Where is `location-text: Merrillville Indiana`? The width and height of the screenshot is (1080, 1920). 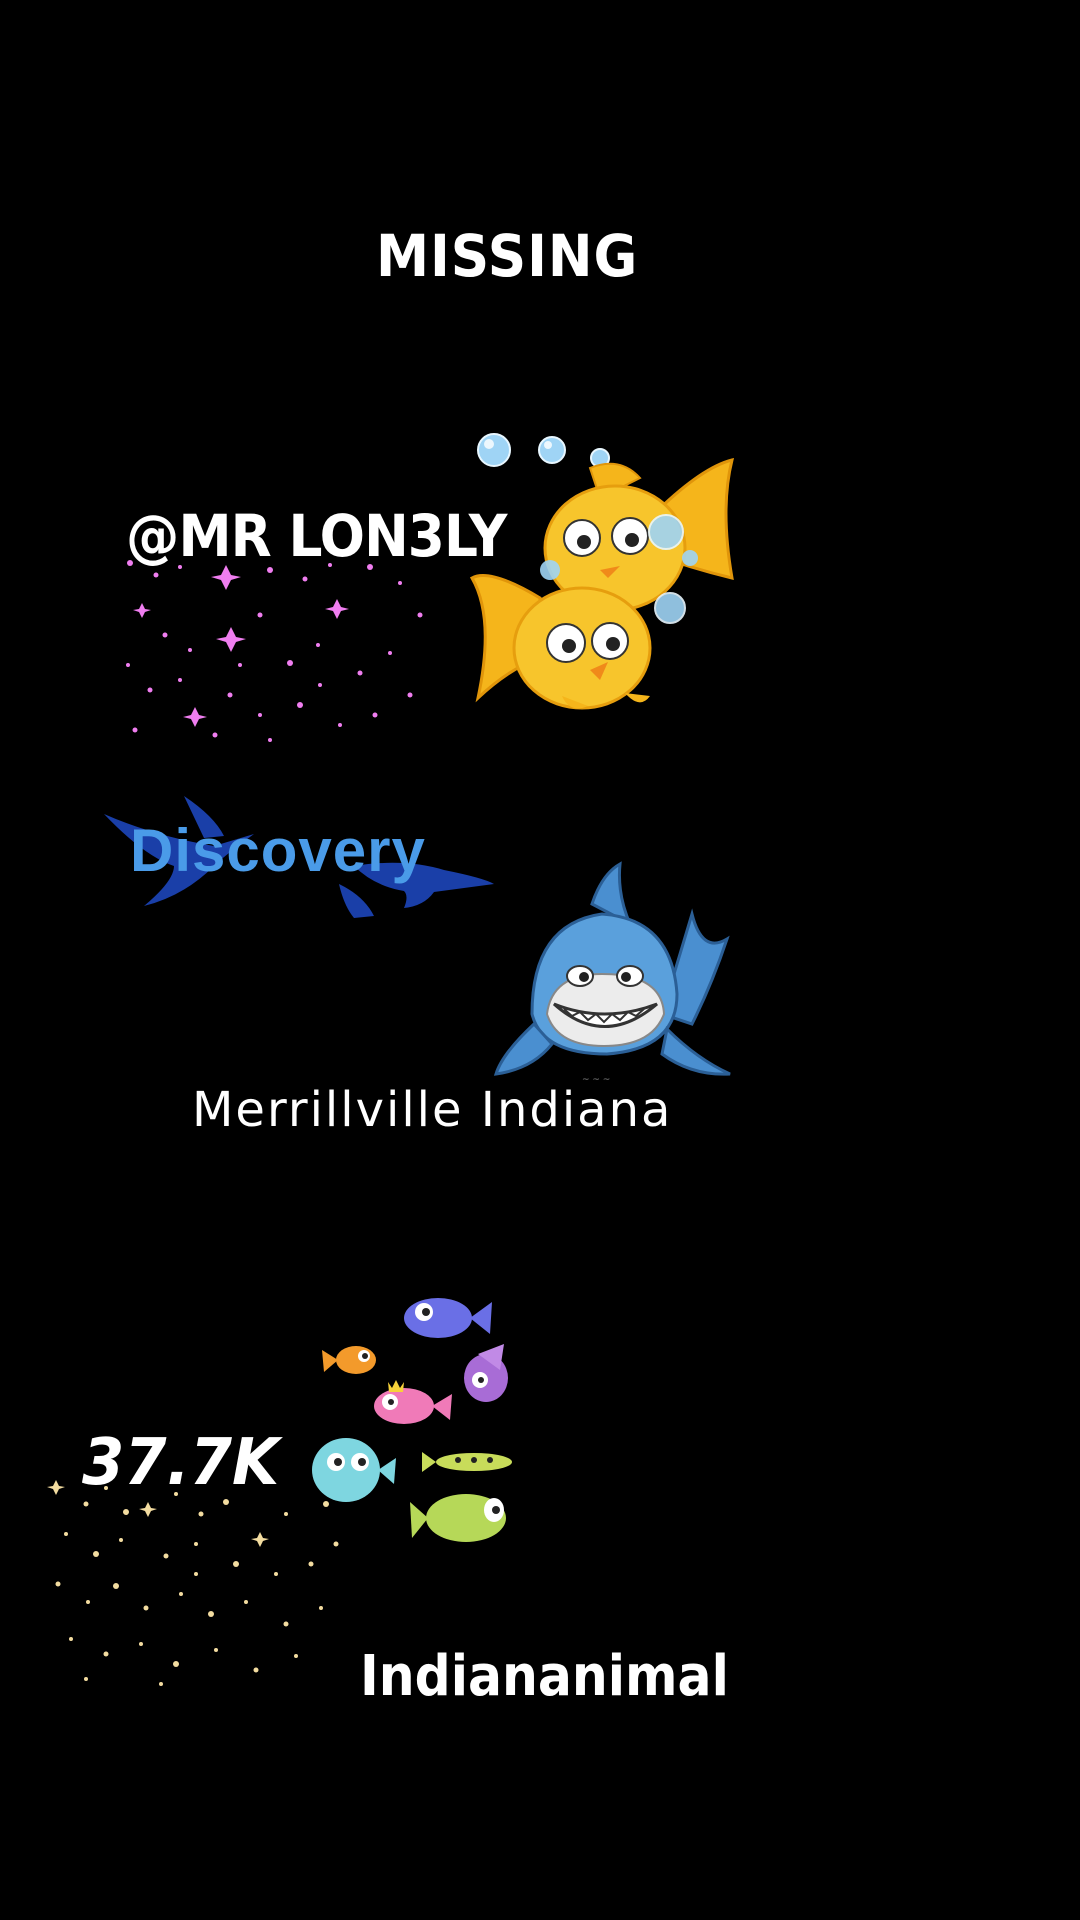
location-text: Merrillville Indiana is located at coordinates (432, 1110).